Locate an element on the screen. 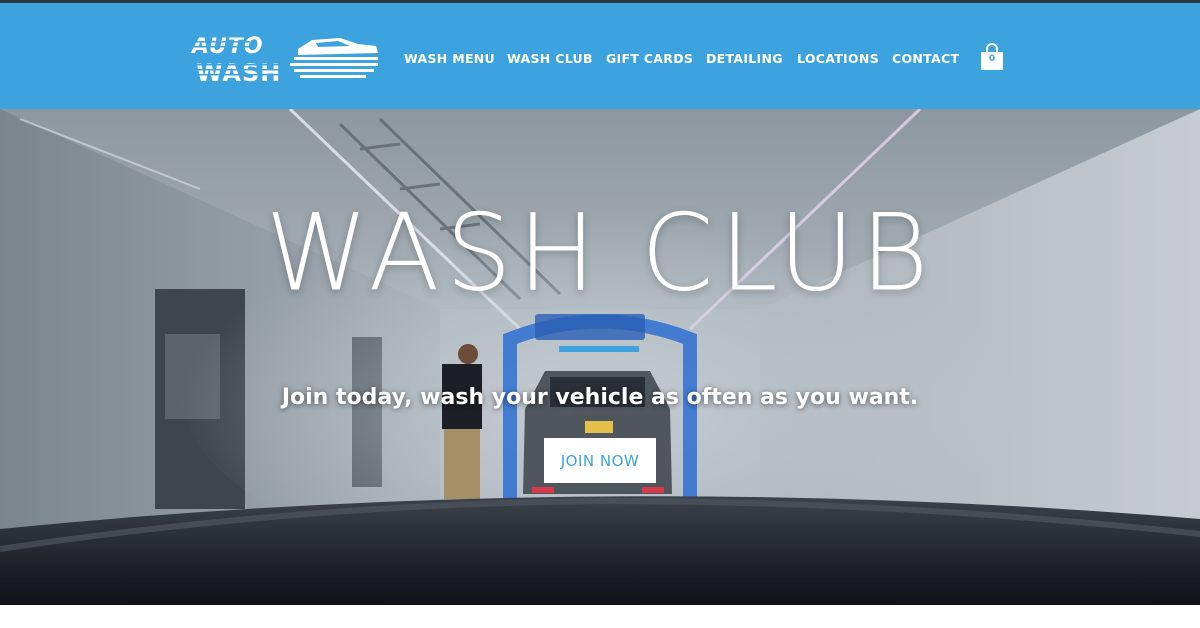 This screenshot has width=1200, height=628. nav-locations: LOCATIONS is located at coordinates (838, 58).